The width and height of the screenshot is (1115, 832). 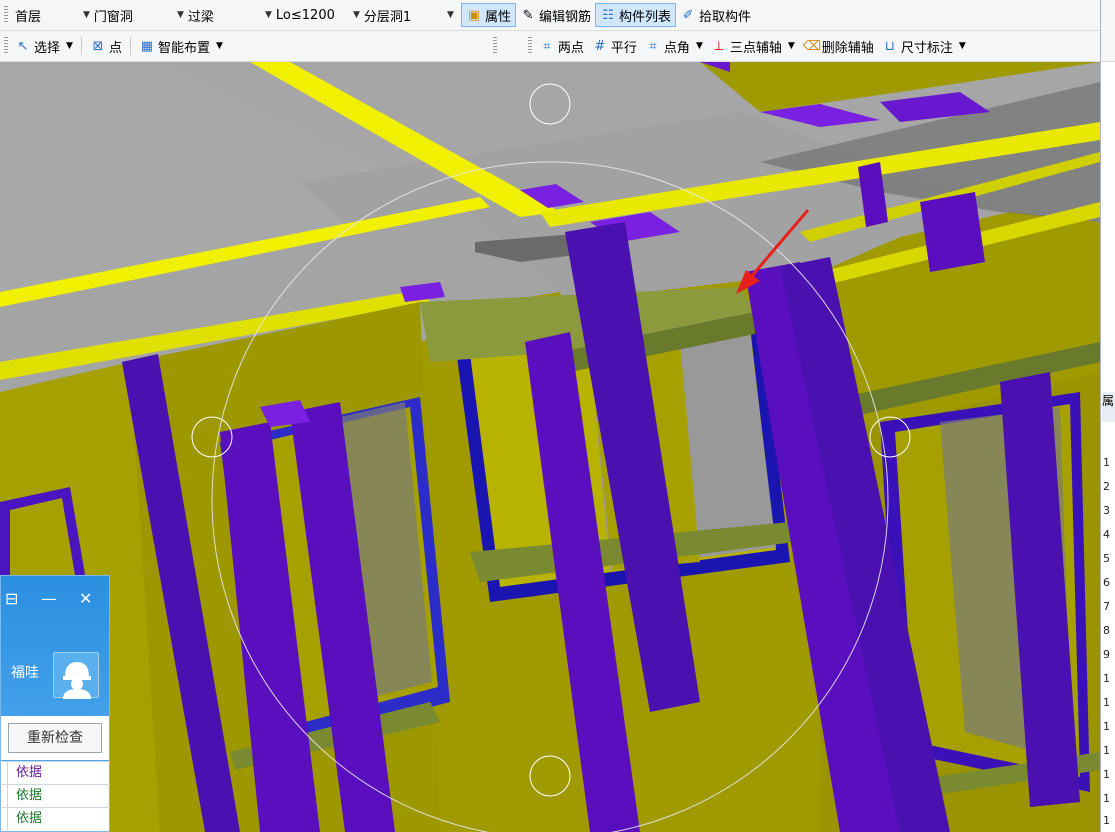 I want to click on close-icon: ✕, so click(x=85, y=598).